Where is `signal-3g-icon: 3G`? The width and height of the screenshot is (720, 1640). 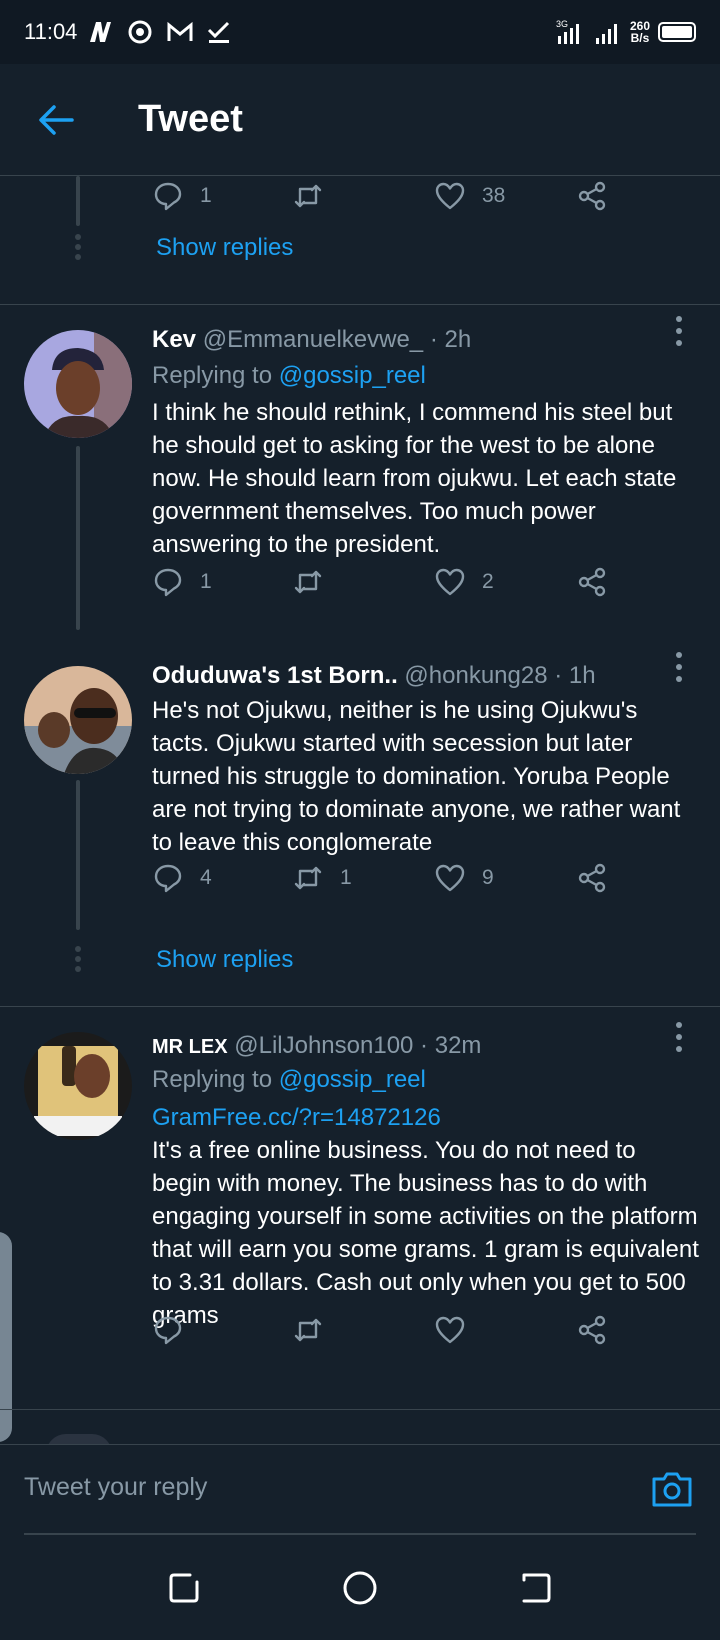 signal-3g-icon: 3G is located at coordinates (567, 31).